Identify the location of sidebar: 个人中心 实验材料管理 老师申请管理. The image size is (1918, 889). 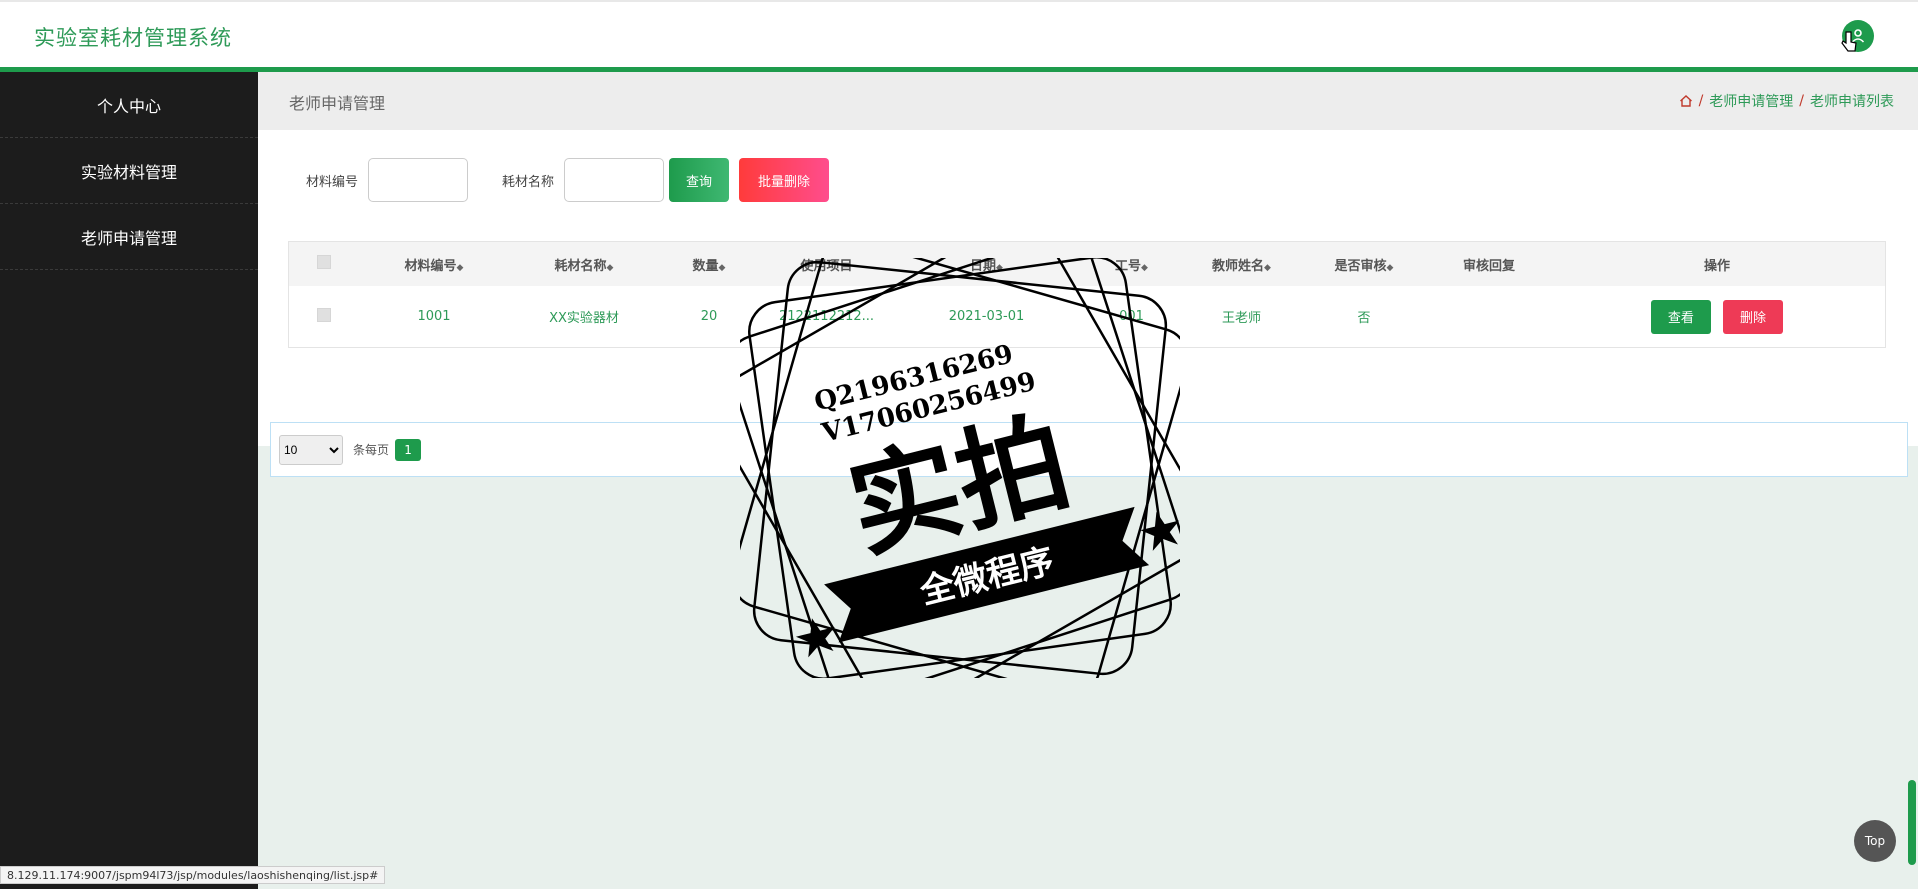
(129, 480).